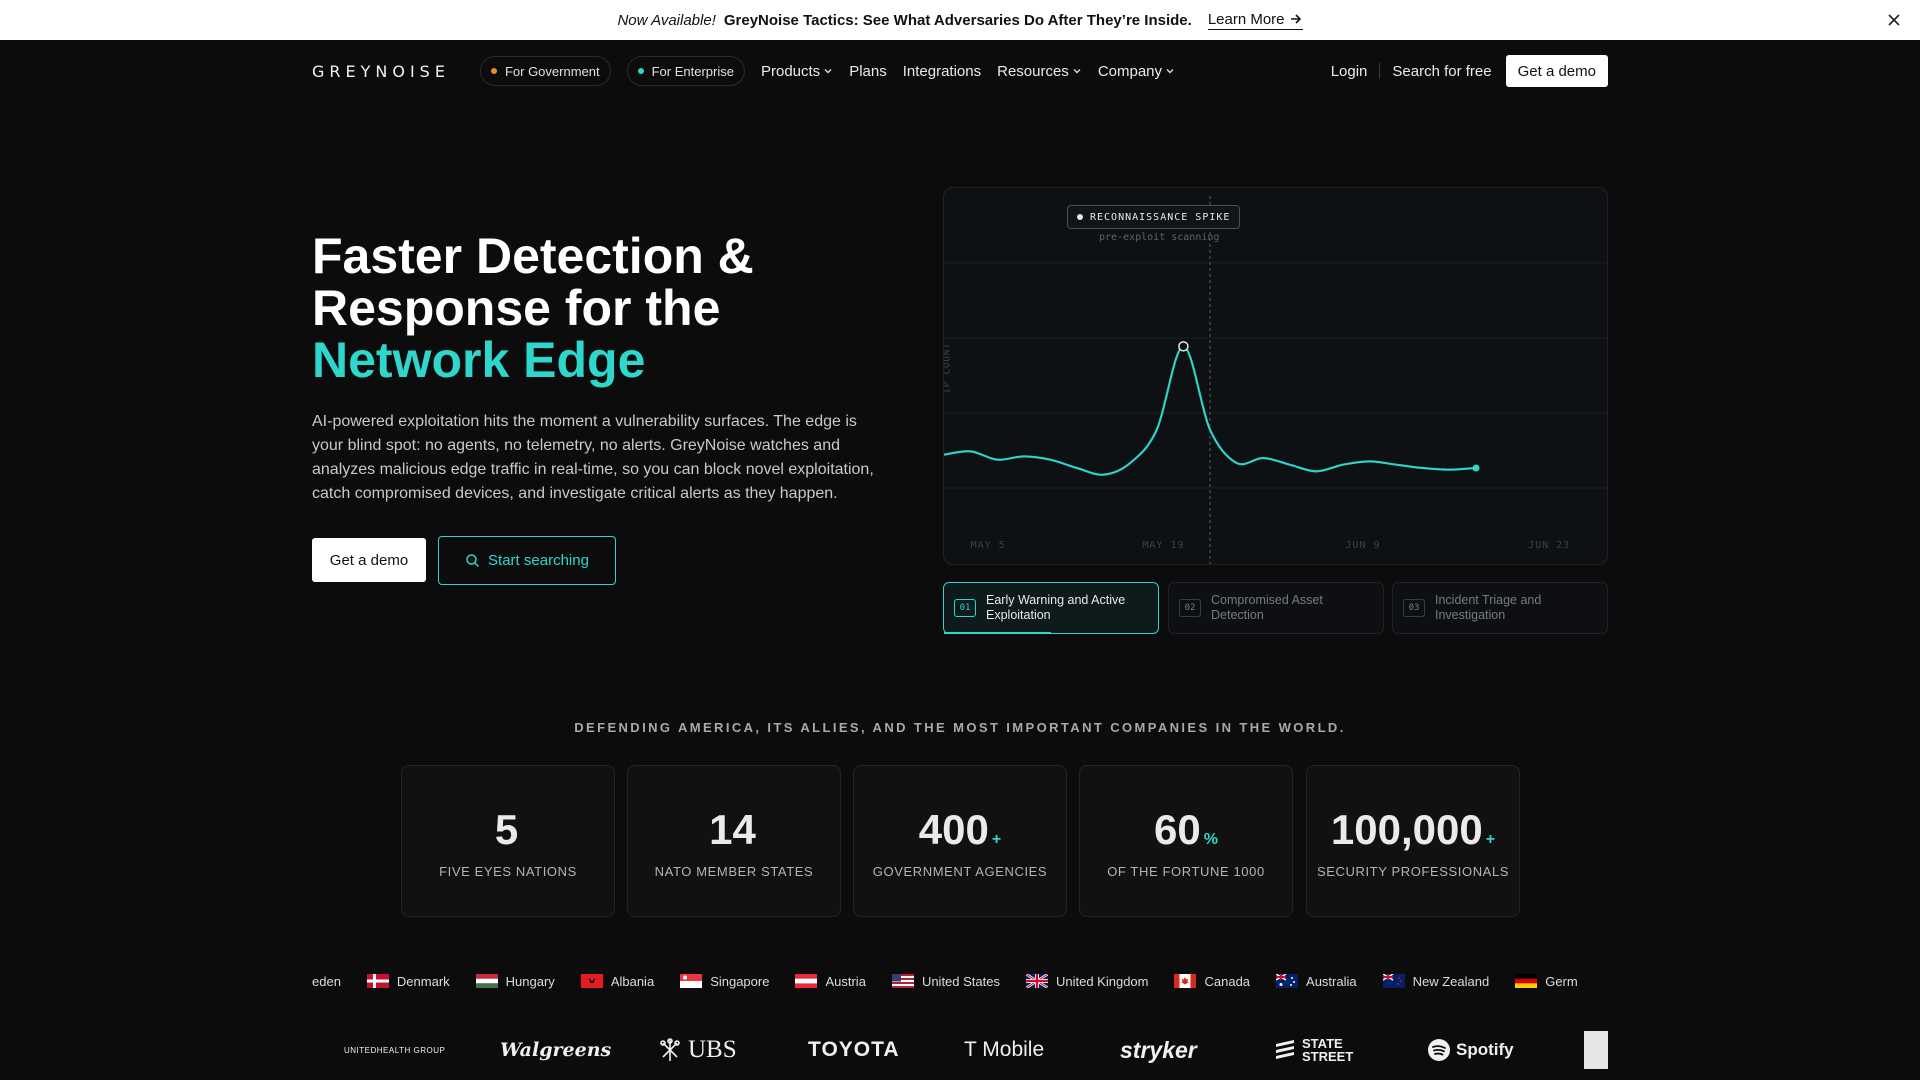 Image resolution: width=1920 pixels, height=1080 pixels. Describe the element at coordinates (1316, 1050) in the screenshot. I see `state-street-logo: STATE STREET` at that location.